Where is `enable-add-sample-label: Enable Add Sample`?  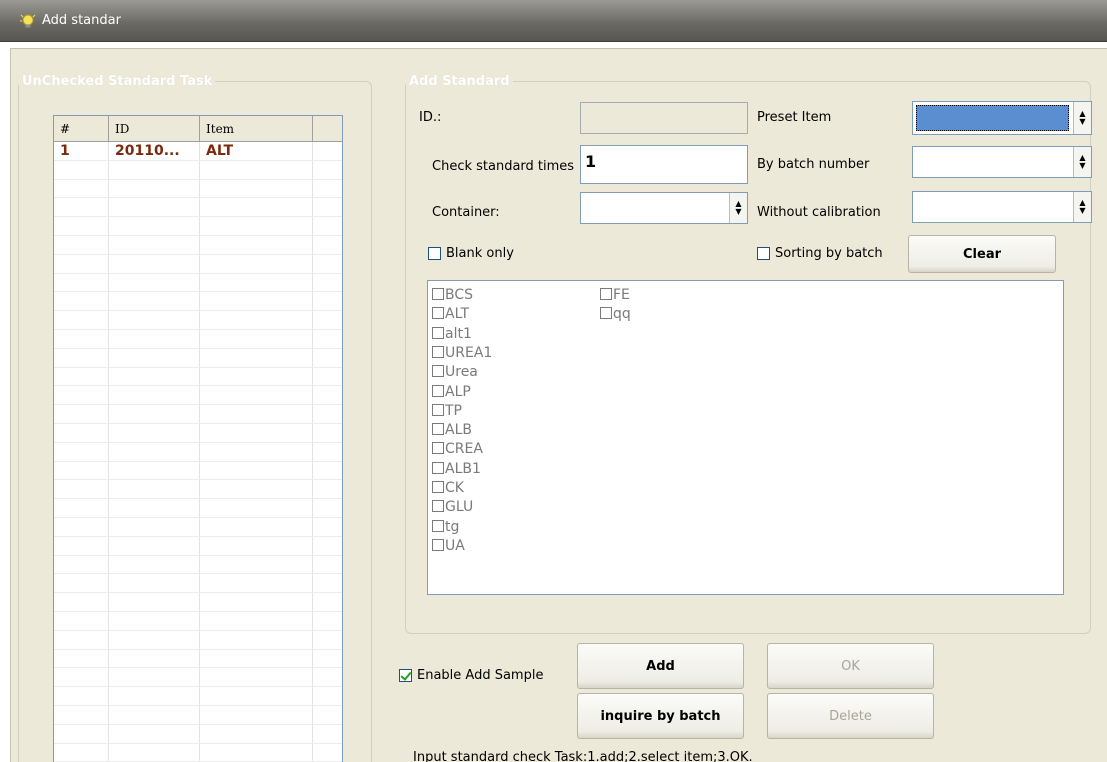 enable-add-sample-label: Enable Add Sample is located at coordinates (480, 675).